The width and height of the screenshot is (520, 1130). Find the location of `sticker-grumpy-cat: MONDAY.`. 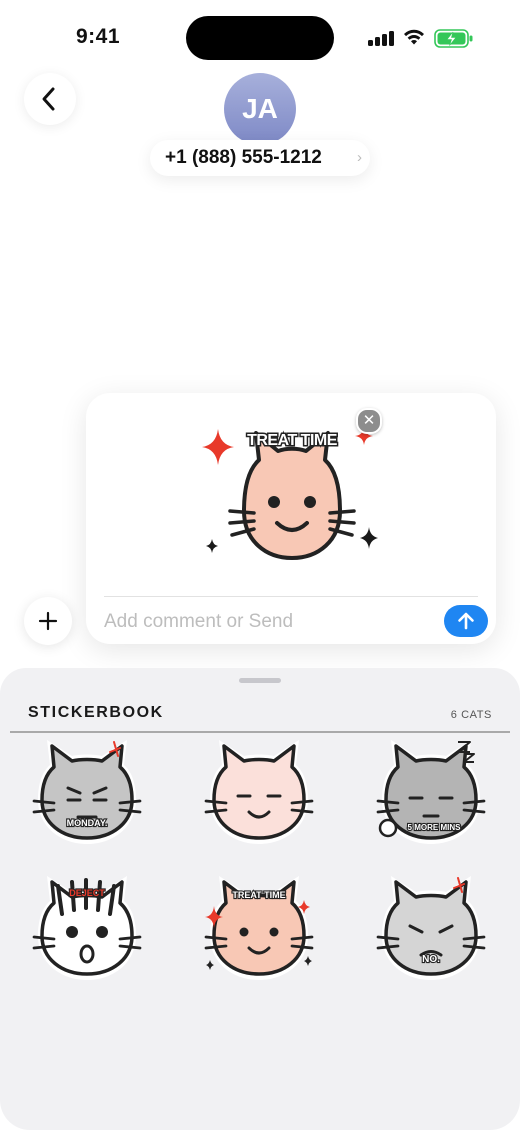

sticker-grumpy-cat: MONDAY. is located at coordinates (88, 796).